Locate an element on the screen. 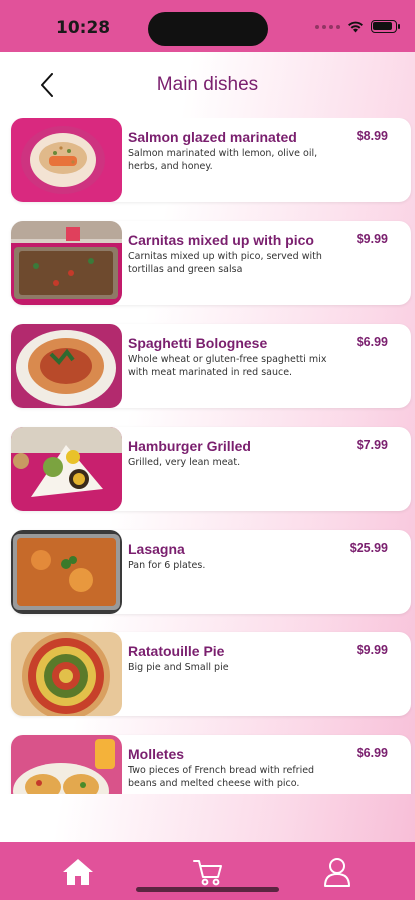  status-bar: 10:28 is located at coordinates (207, 26).